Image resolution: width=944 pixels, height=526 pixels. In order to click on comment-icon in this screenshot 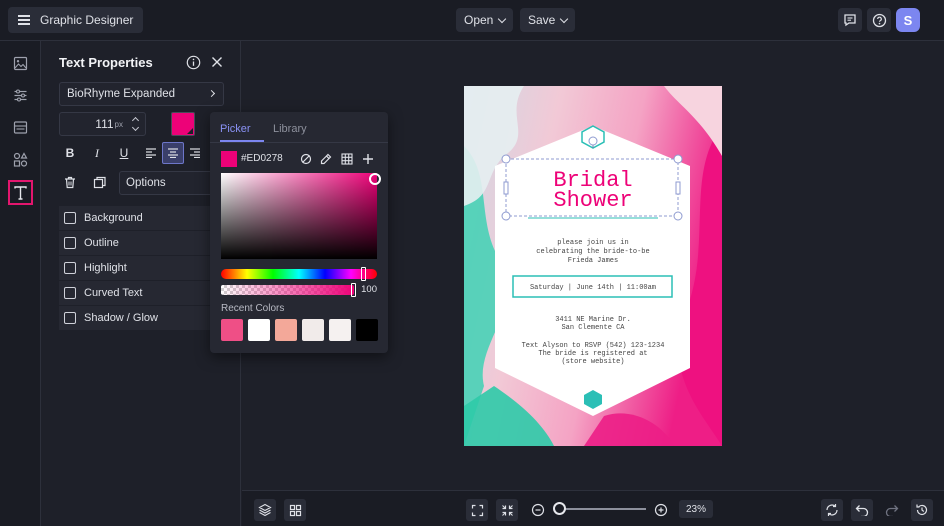, I will do `click(850, 20)`.